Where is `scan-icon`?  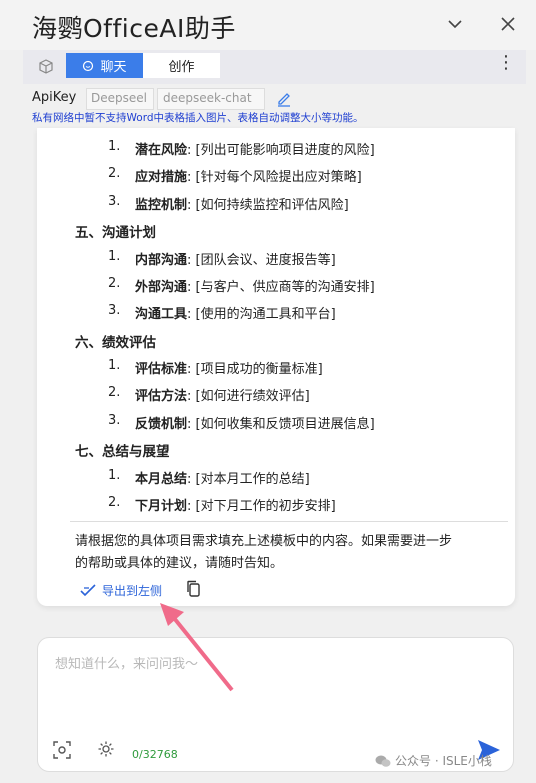
scan-icon is located at coordinates (62, 750).